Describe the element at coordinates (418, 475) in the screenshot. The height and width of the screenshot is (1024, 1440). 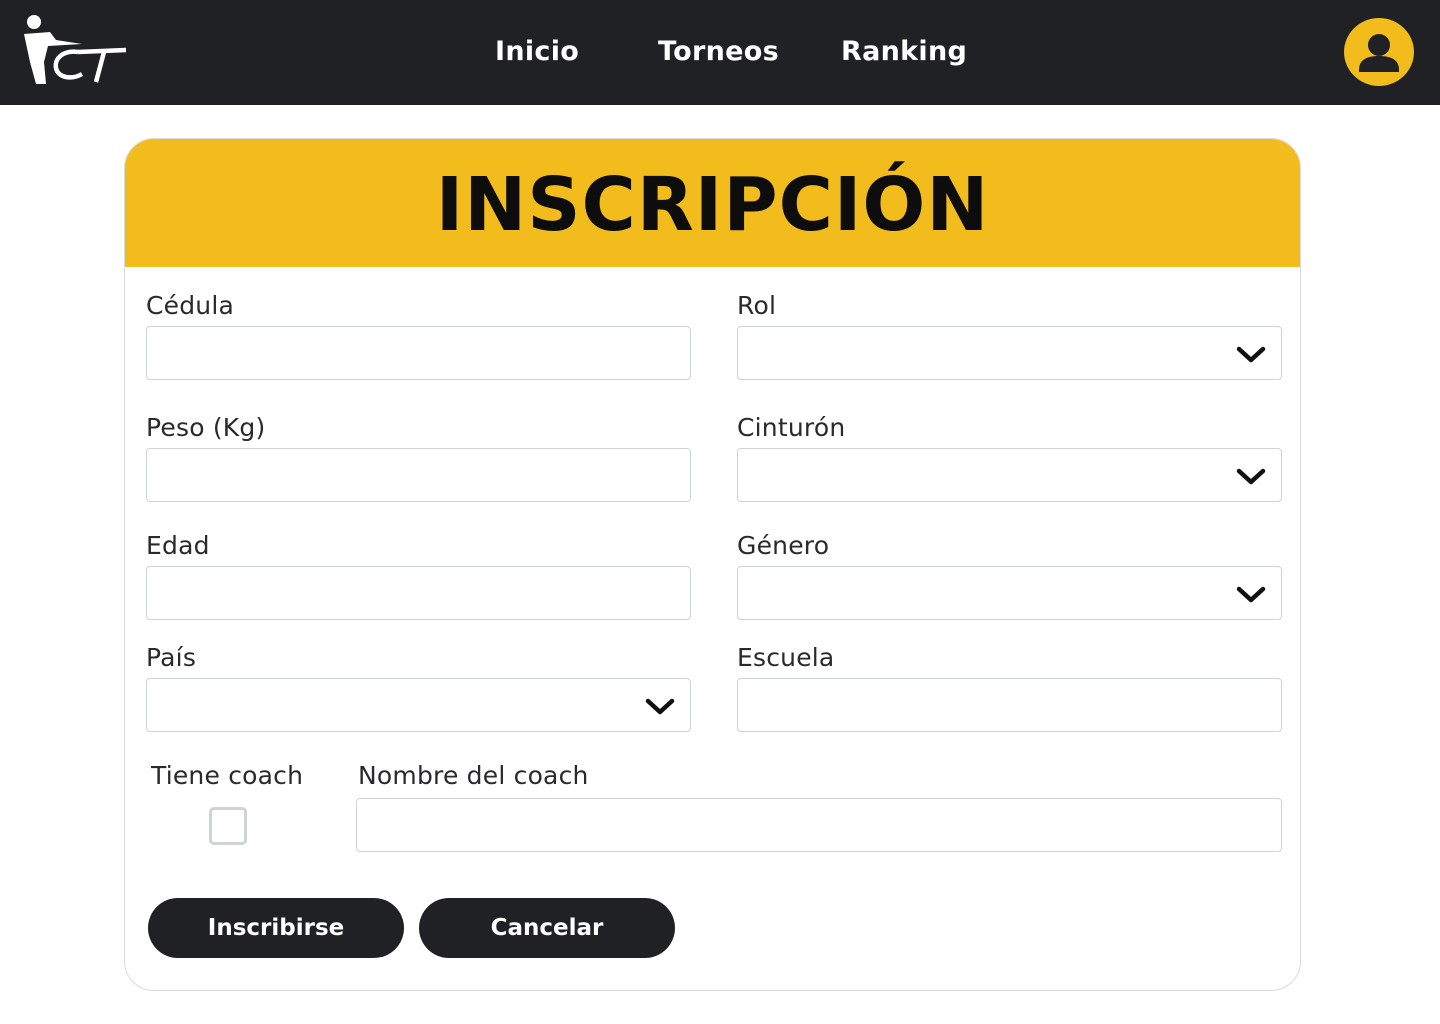
I see `peso-input` at that location.